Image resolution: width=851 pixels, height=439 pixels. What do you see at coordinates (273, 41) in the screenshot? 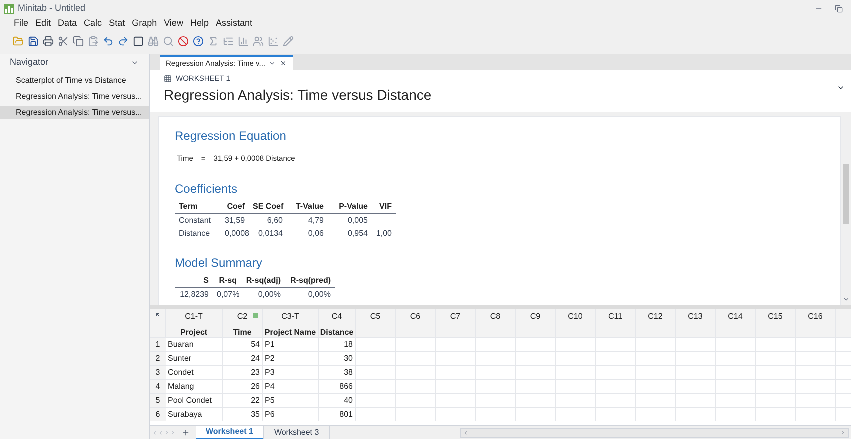
I see `scatter-icon` at bounding box center [273, 41].